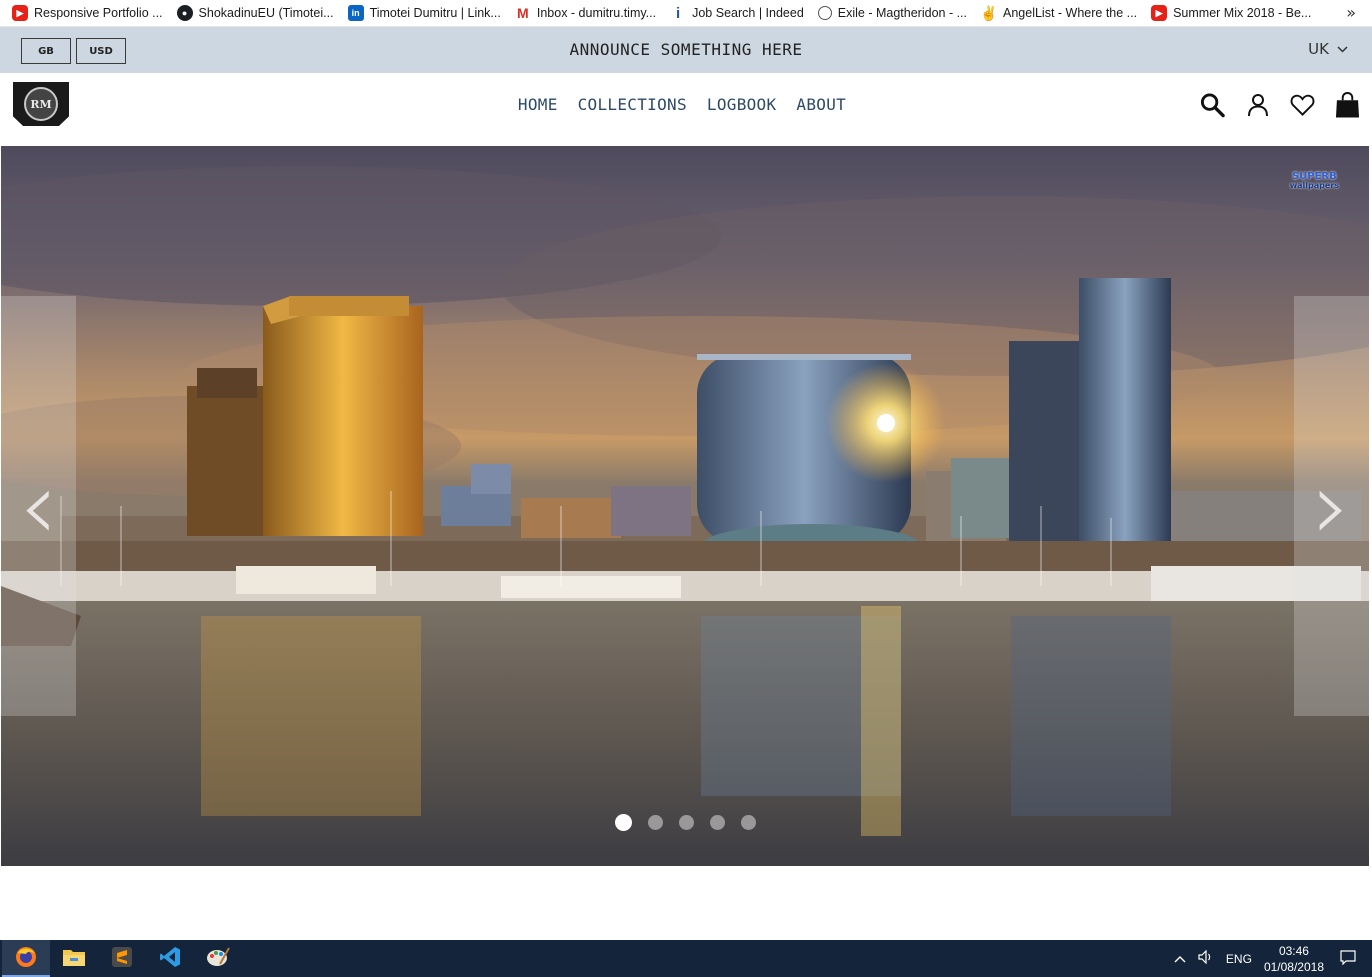 This screenshot has height=977, width=1372. I want to click on system-tray: ENG 03:46 01/08/2018, so click(1273, 958).